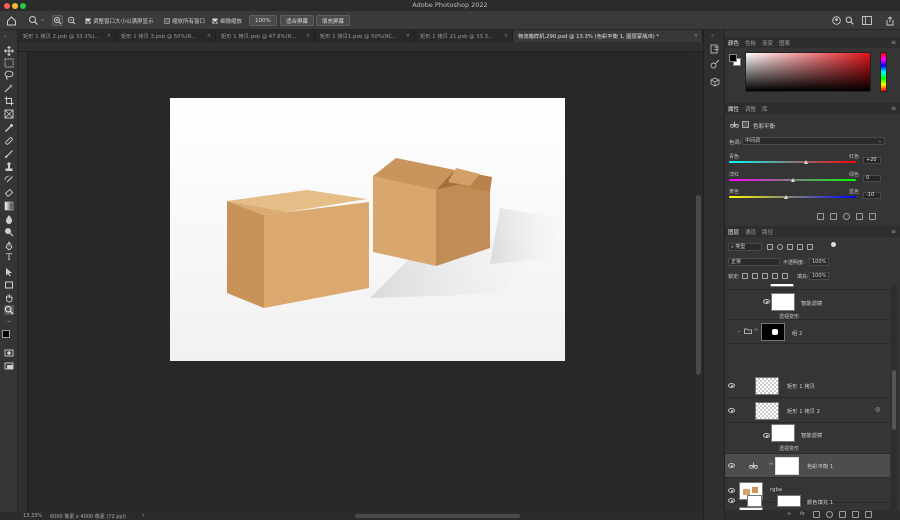 This screenshot has height=520, width=900. What do you see at coordinates (750, 43) in the screenshot?
I see `tab-swatches: 色板` at bounding box center [750, 43].